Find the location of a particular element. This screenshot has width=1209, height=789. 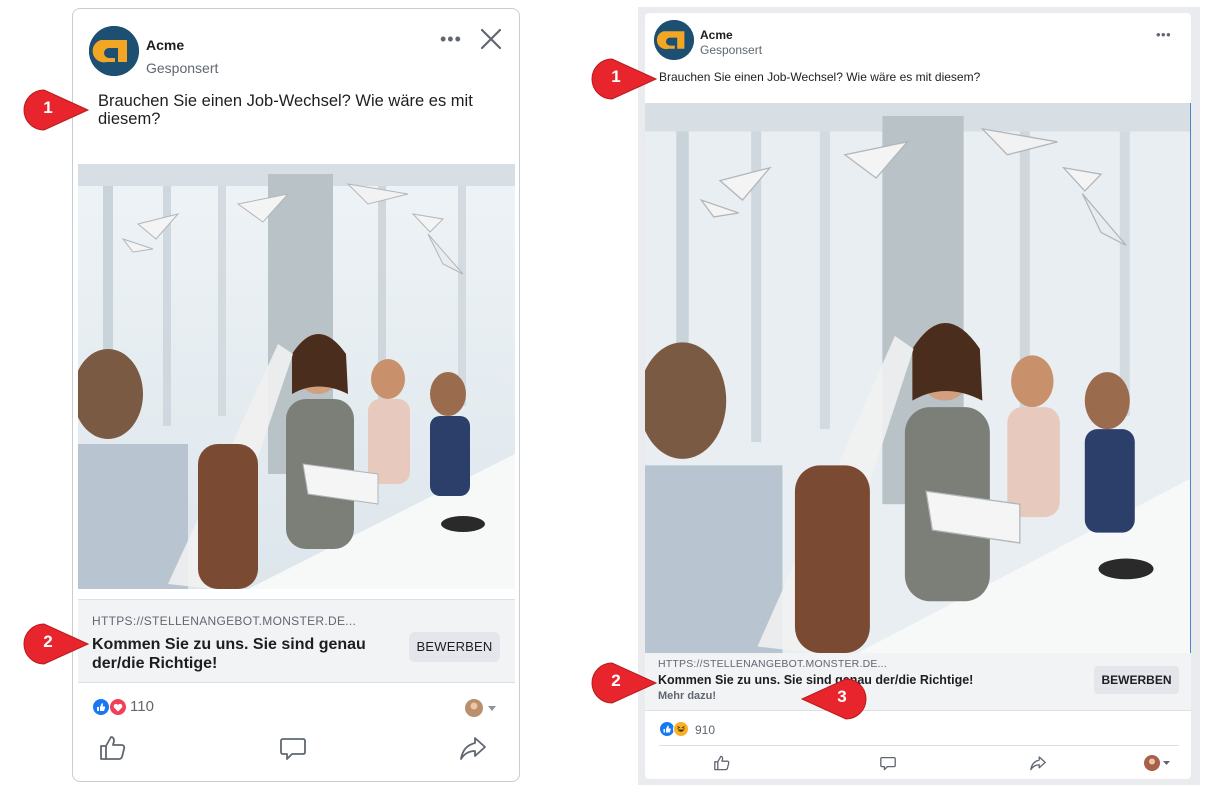

ad-description: Mehr dazu! is located at coordinates (687, 696).